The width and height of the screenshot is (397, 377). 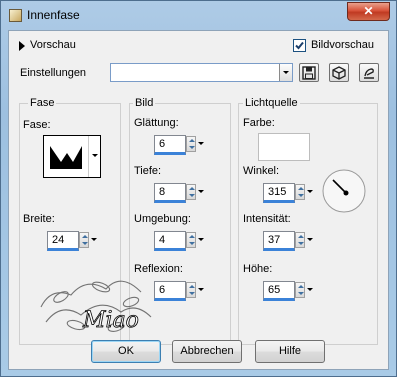 I want to click on bildvorschau-checkbox, so click(x=299, y=47).